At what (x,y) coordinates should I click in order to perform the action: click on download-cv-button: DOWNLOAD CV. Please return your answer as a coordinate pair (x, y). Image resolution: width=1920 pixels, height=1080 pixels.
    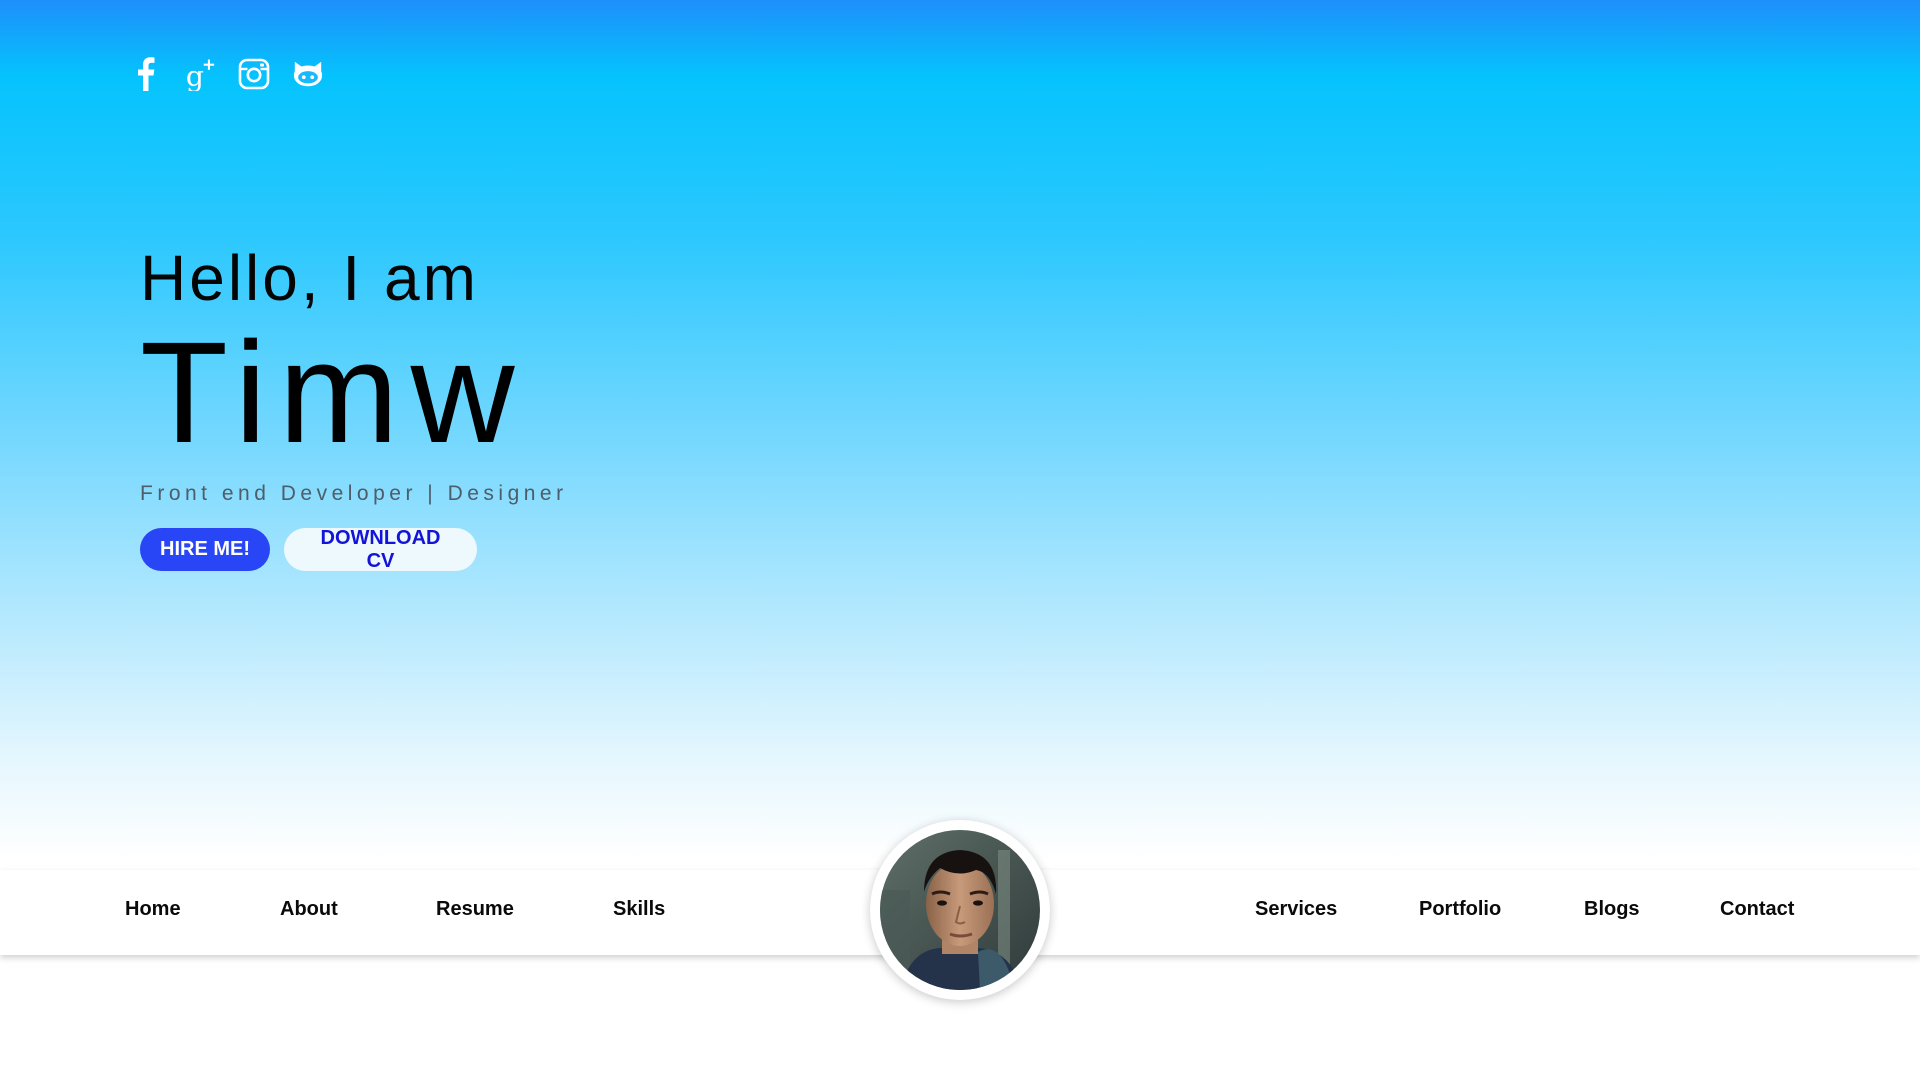
    Looking at the image, I should click on (380, 549).